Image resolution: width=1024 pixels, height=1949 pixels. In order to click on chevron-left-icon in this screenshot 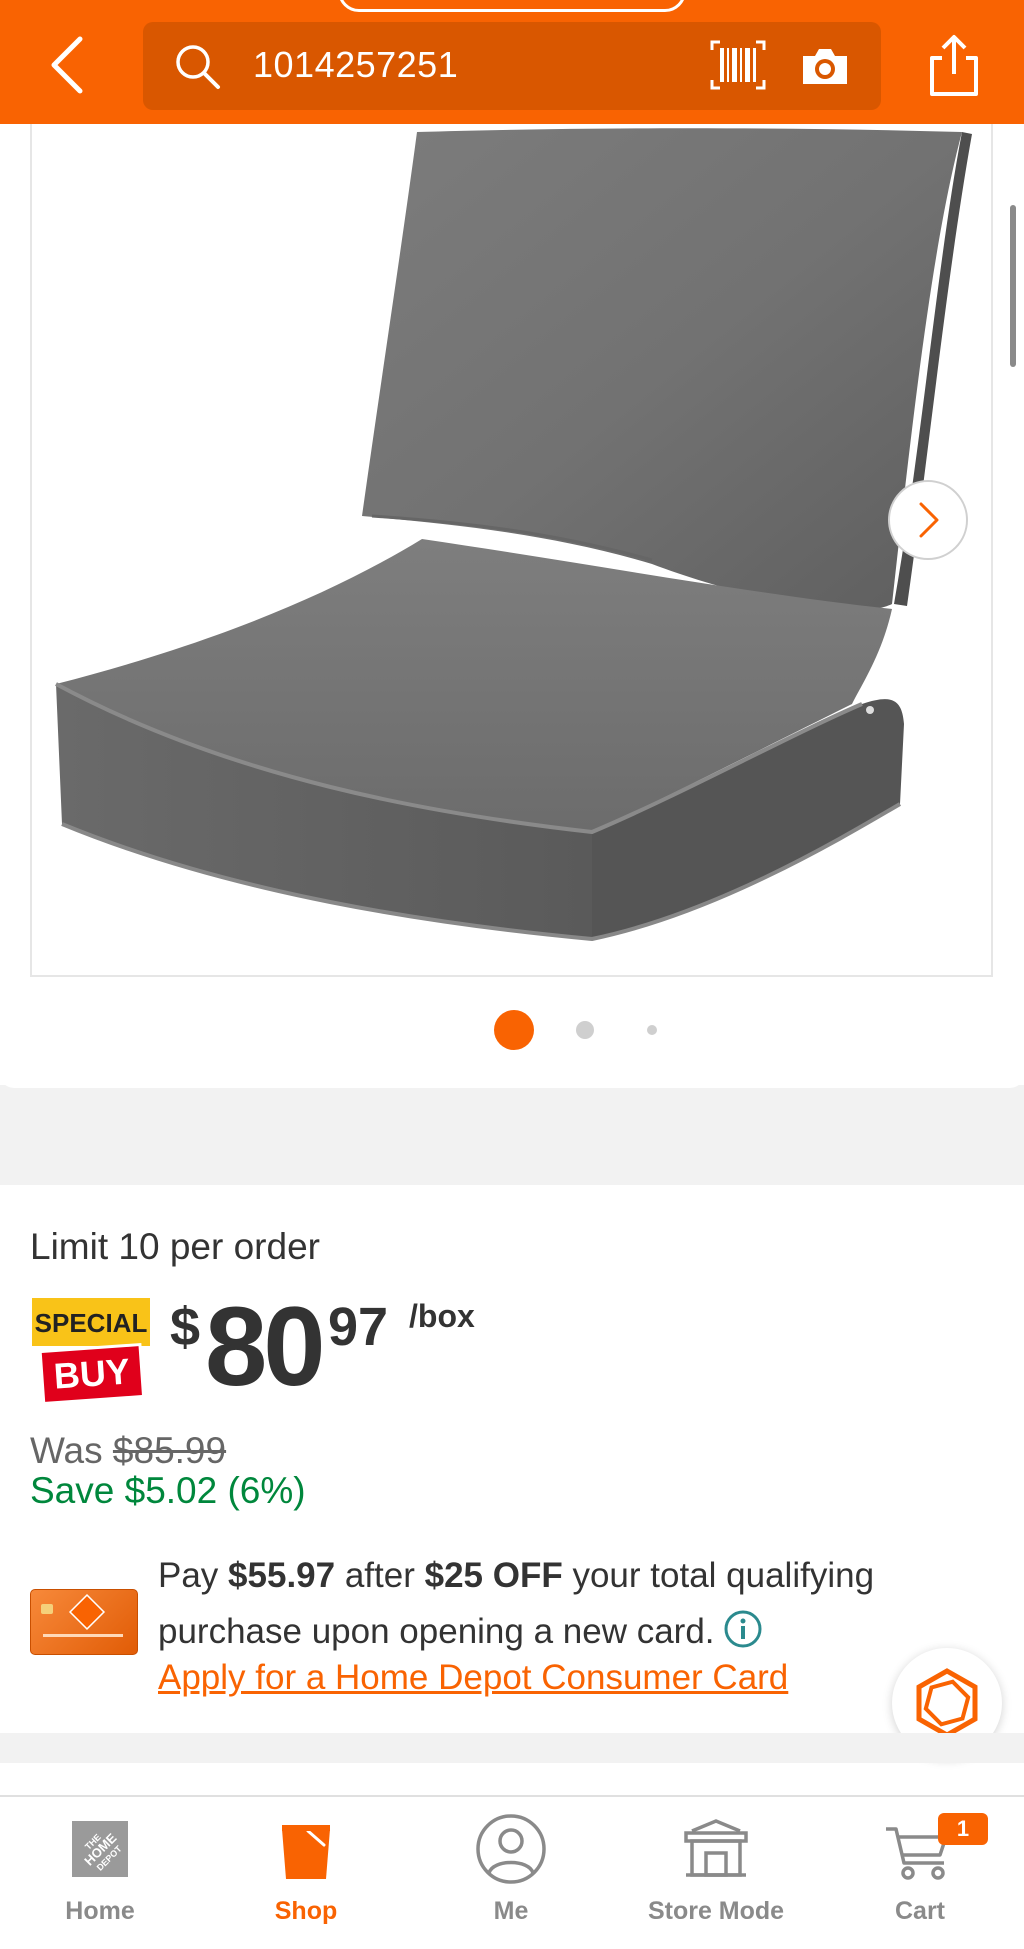, I will do `click(67, 65)`.